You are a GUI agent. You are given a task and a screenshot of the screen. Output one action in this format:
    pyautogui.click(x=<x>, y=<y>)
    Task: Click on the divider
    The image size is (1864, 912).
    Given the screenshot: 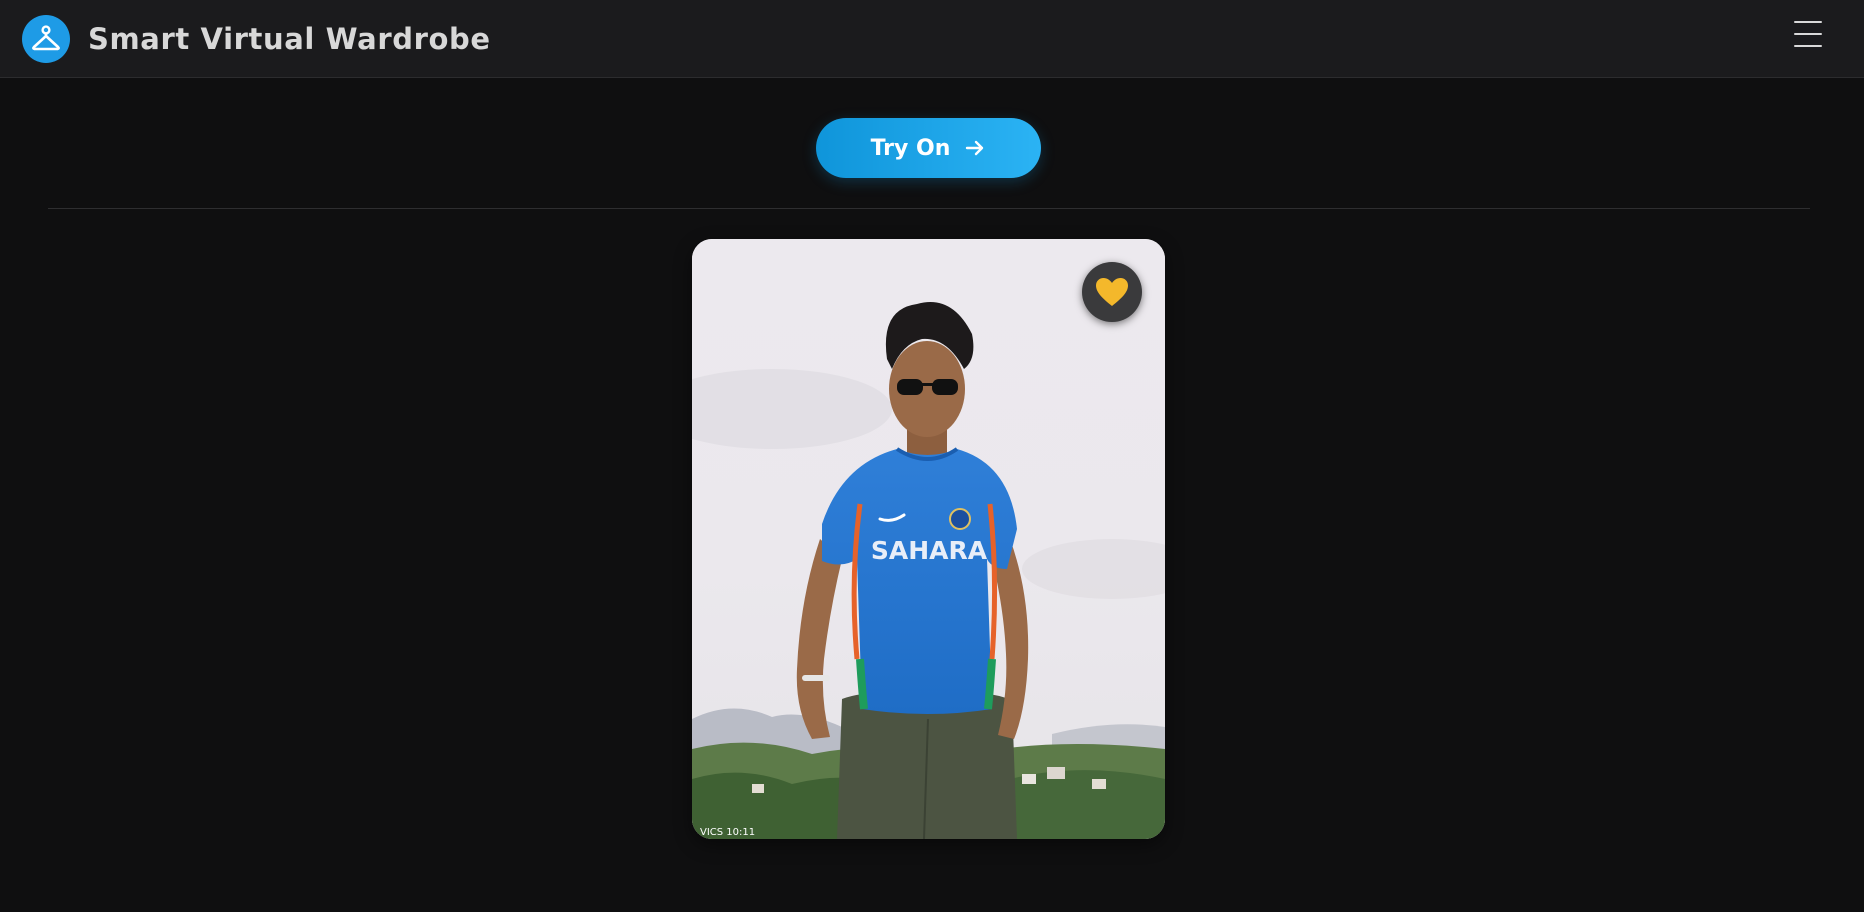 What is the action you would take?
    pyautogui.click(x=929, y=208)
    